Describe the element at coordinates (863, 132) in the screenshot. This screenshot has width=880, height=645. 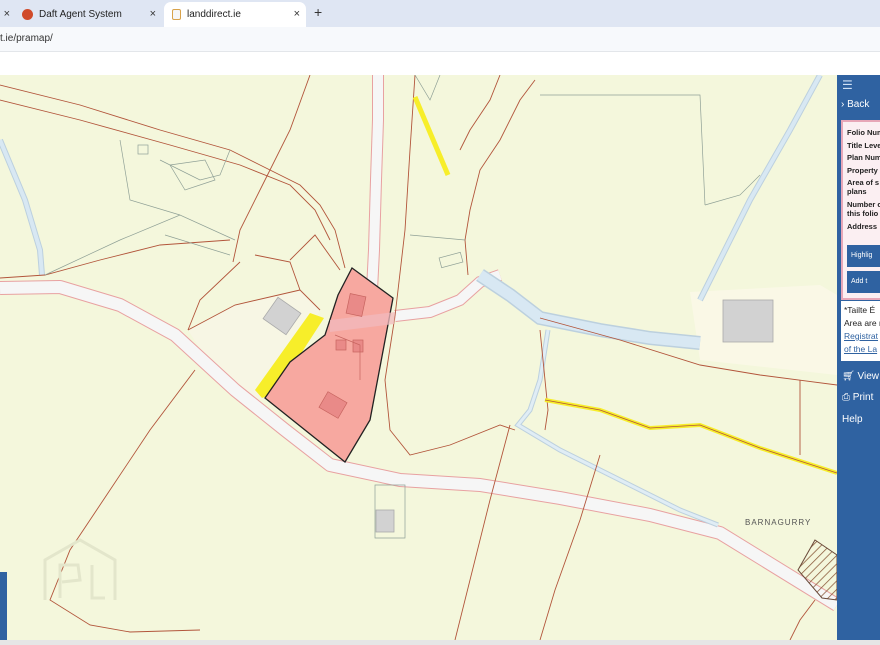
I see `folio-number-label: Folio Num` at that location.